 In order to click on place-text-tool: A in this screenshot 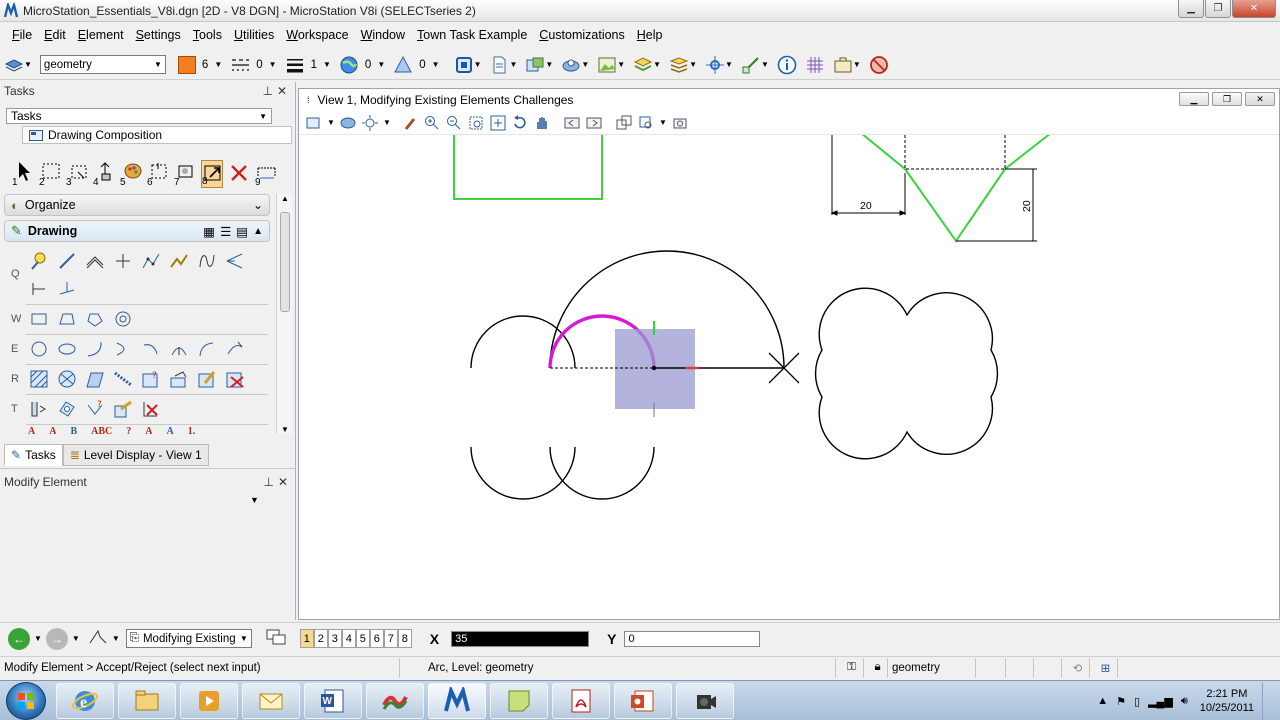, I will do `click(31, 431)`.